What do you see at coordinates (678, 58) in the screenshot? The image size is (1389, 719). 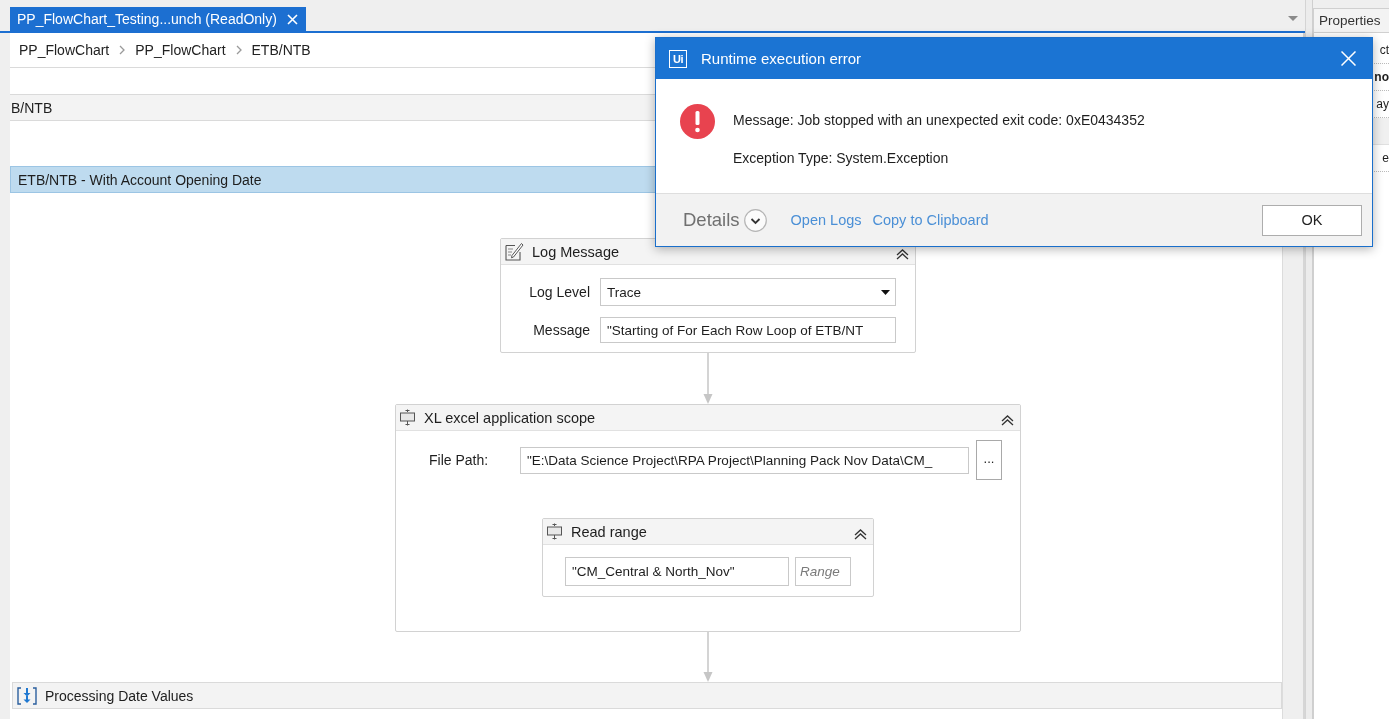 I see `app-logo: Ui` at bounding box center [678, 58].